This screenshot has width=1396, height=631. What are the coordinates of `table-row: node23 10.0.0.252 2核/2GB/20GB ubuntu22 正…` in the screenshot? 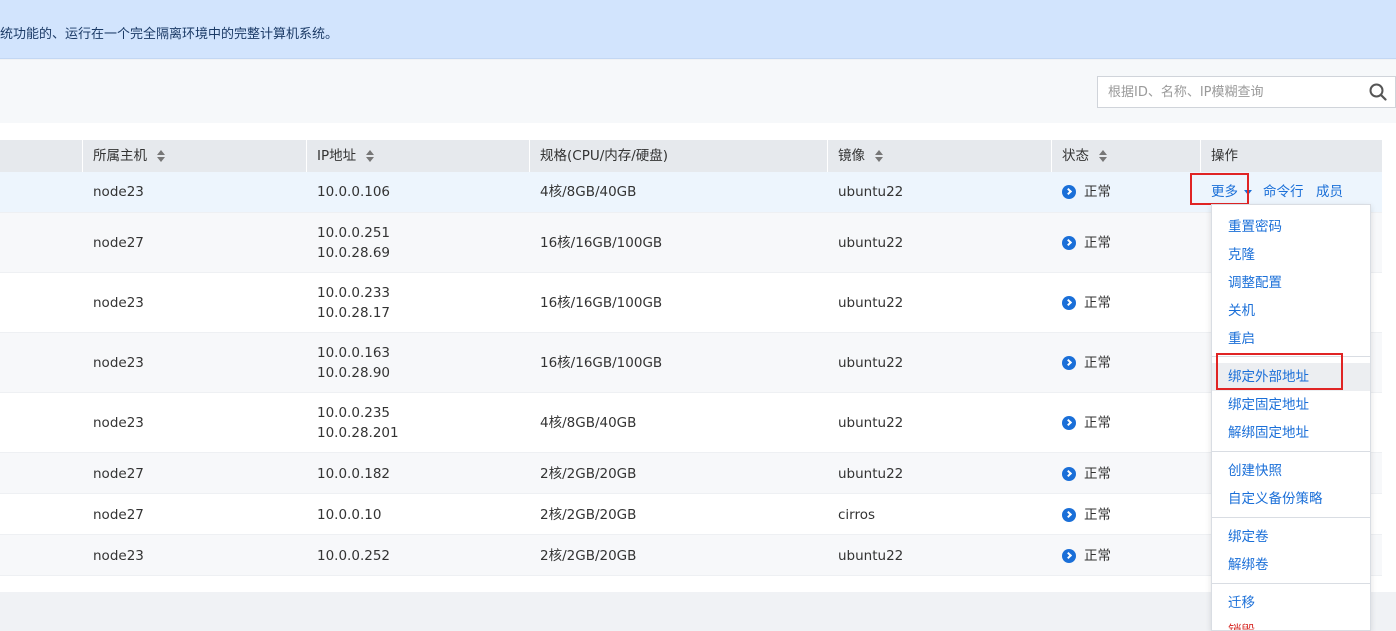 It's located at (691, 555).